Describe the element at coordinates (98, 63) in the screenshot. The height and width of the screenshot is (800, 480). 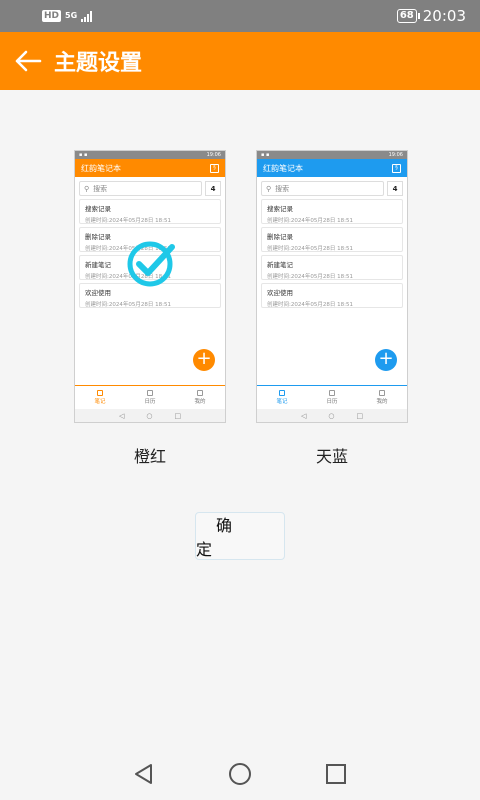
I see `page-title: 主题设置` at that location.